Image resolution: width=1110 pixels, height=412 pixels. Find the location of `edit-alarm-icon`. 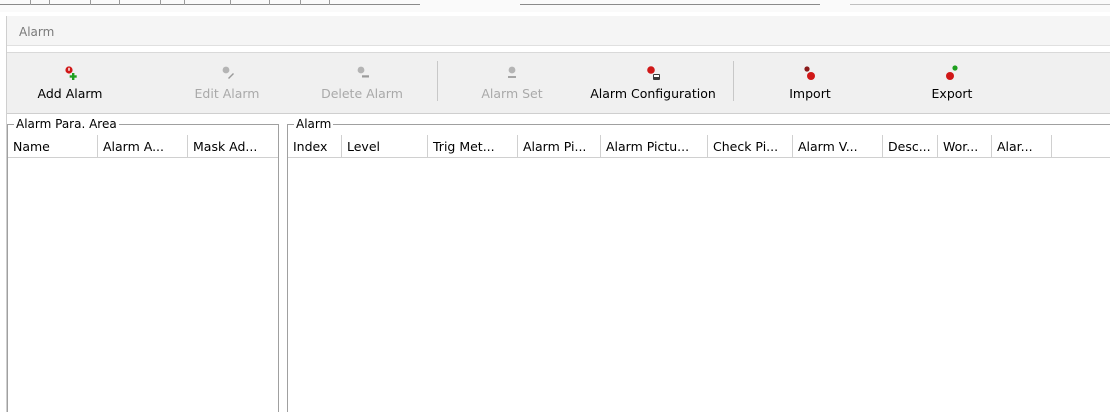

edit-alarm-icon is located at coordinates (228, 72).